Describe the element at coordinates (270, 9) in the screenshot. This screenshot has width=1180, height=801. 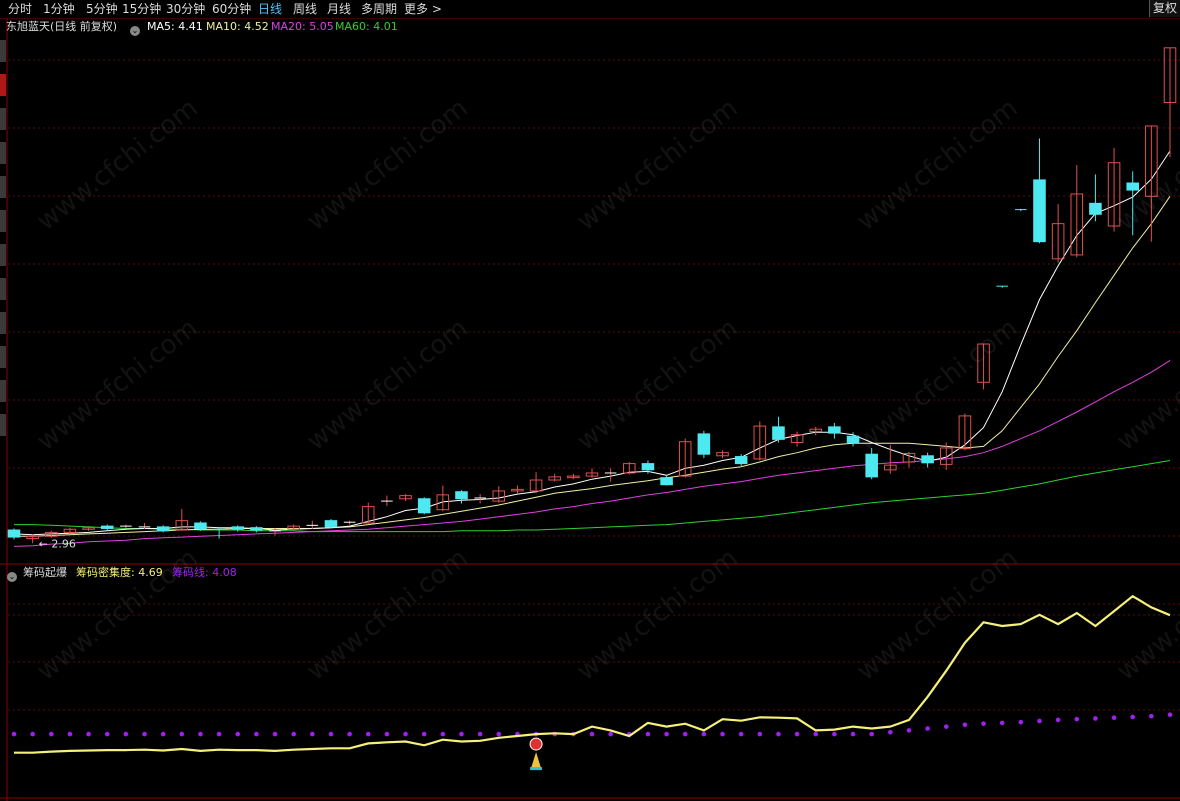
I see `tab-6: 日线` at that location.